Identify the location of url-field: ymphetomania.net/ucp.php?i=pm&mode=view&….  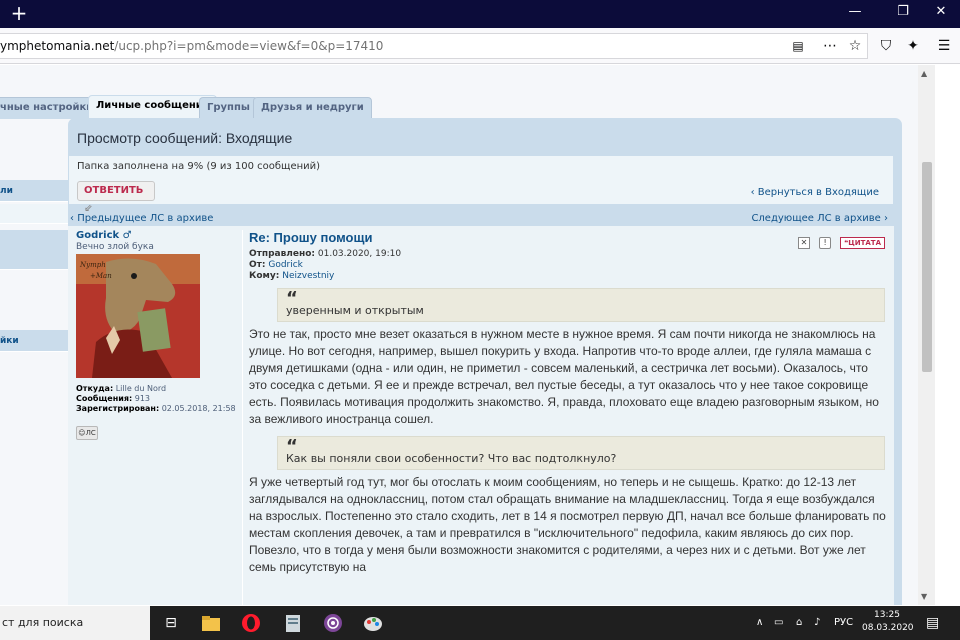
(434, 46).